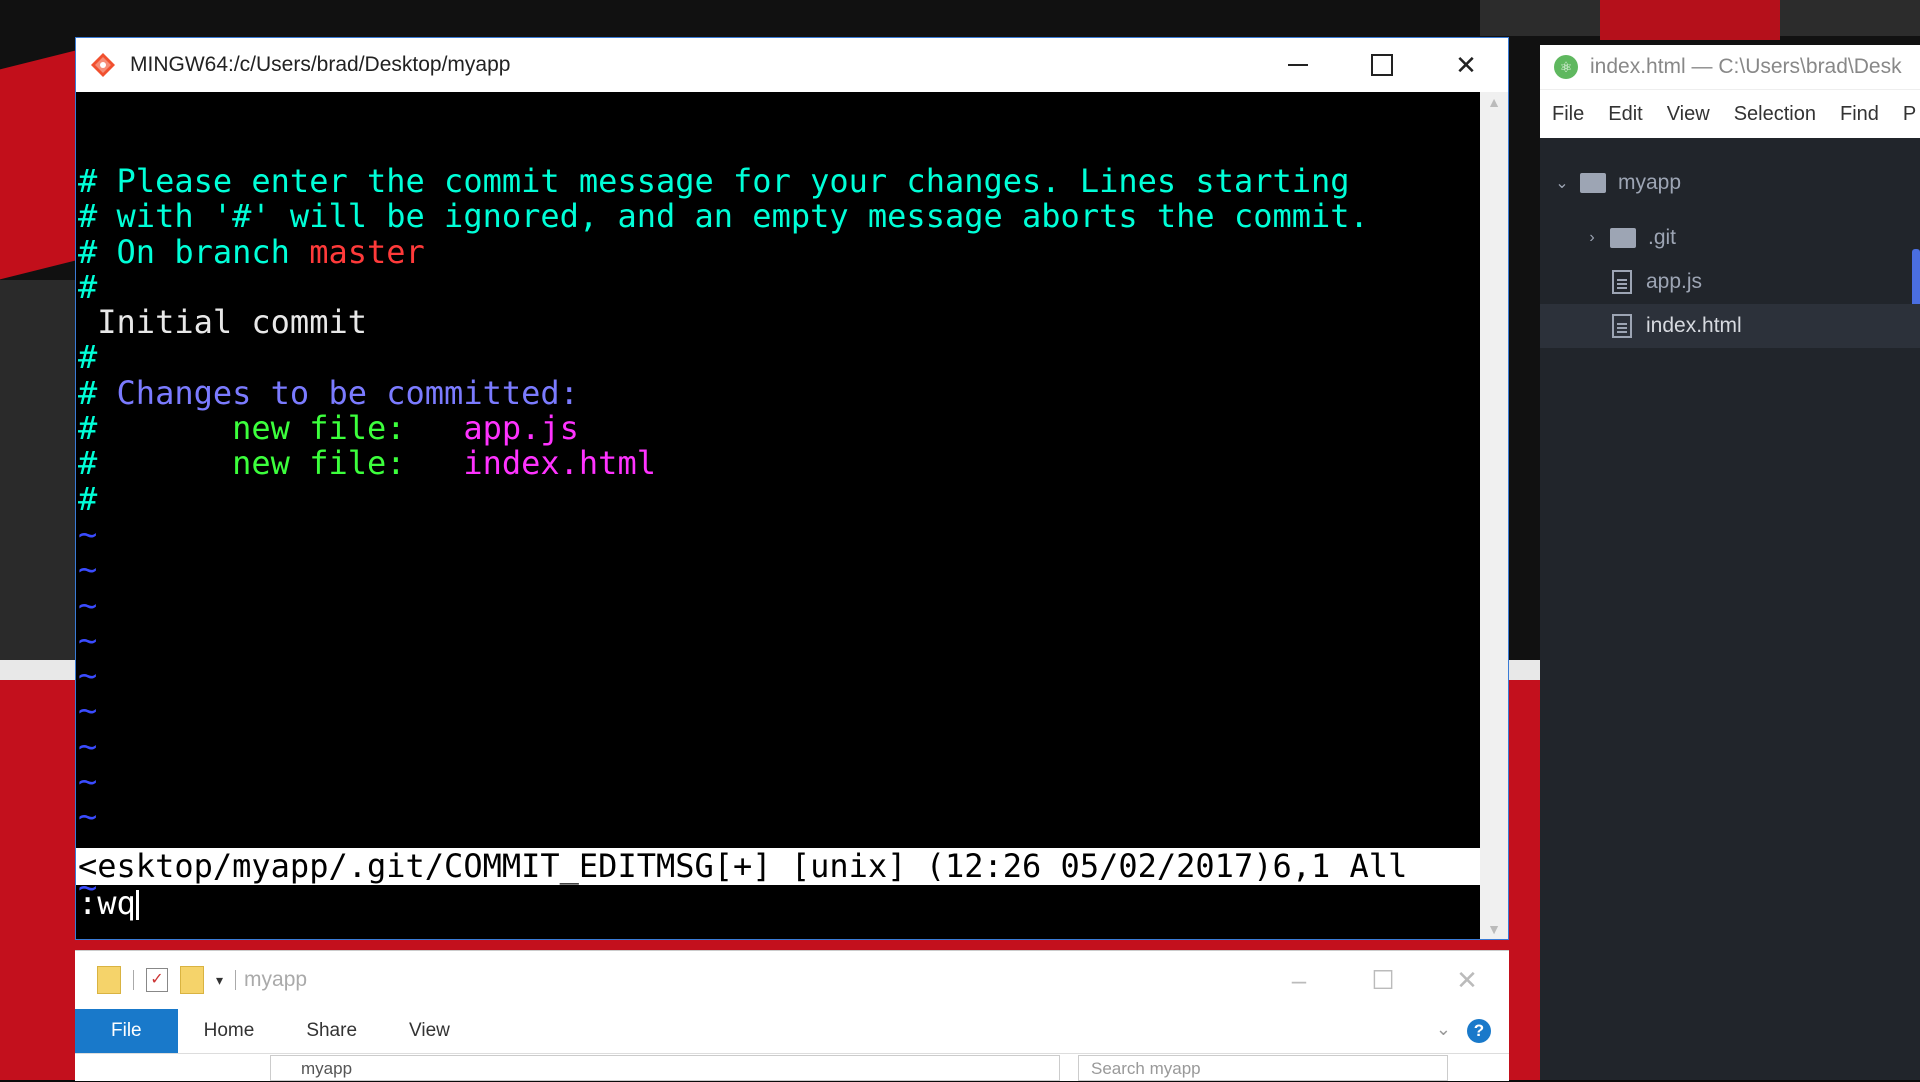 The height and width of the screenshot is (1082, 1920). What do you see at coordinates (107, 903) in the screenshot?
I see `vim-command-text: :wq` at bounding box center [107, 903].